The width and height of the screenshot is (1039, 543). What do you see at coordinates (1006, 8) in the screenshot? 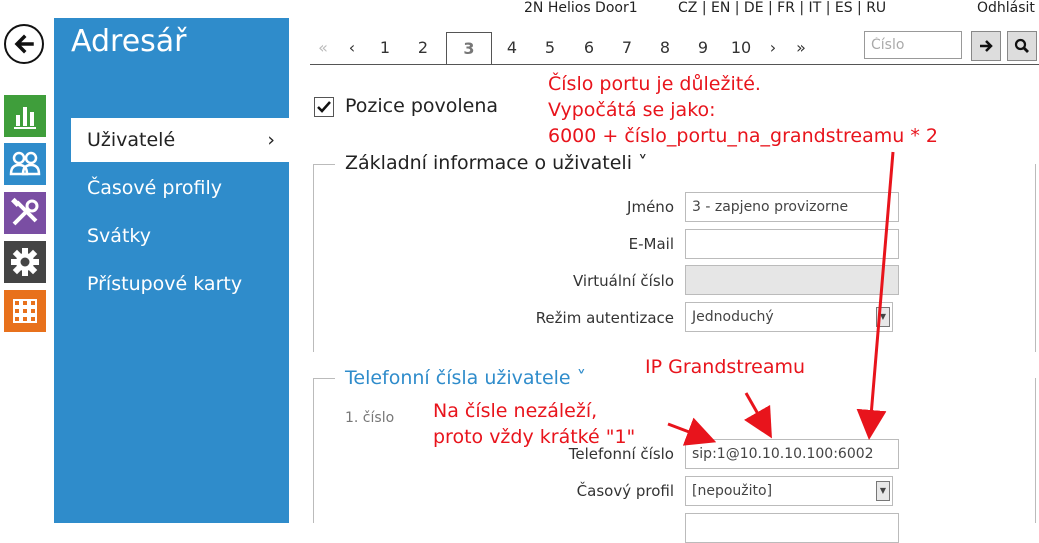
I see `logout-link: Odhlásit` at bounding box center [1006, 8].